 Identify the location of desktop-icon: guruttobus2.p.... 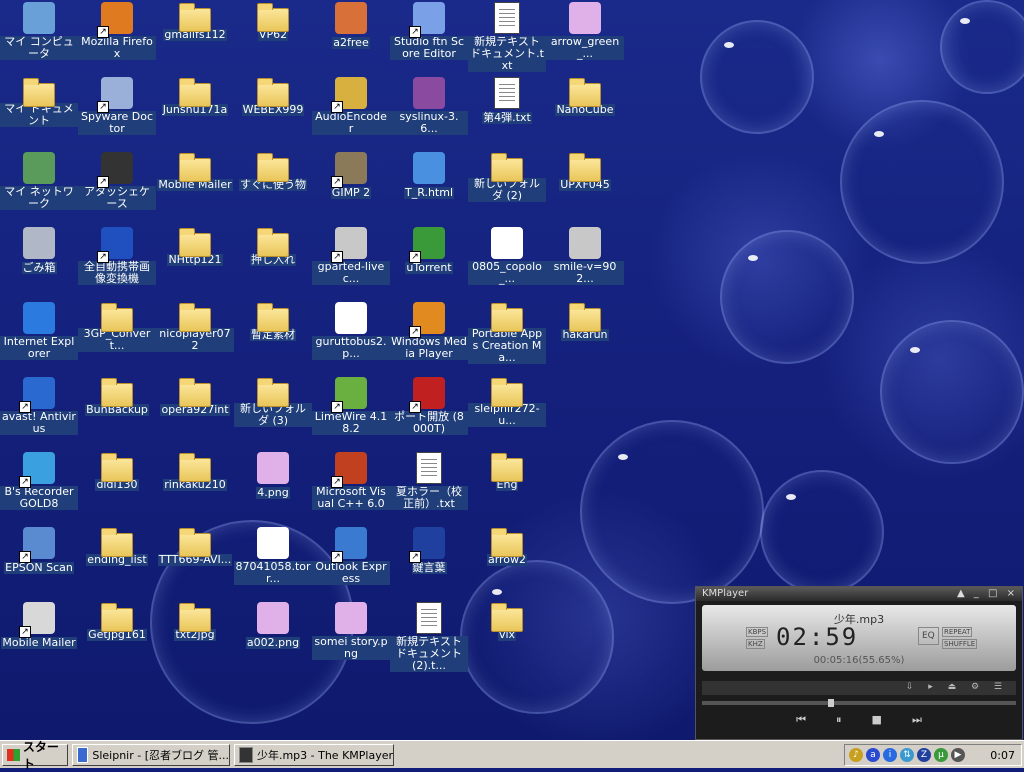
(351, 331).